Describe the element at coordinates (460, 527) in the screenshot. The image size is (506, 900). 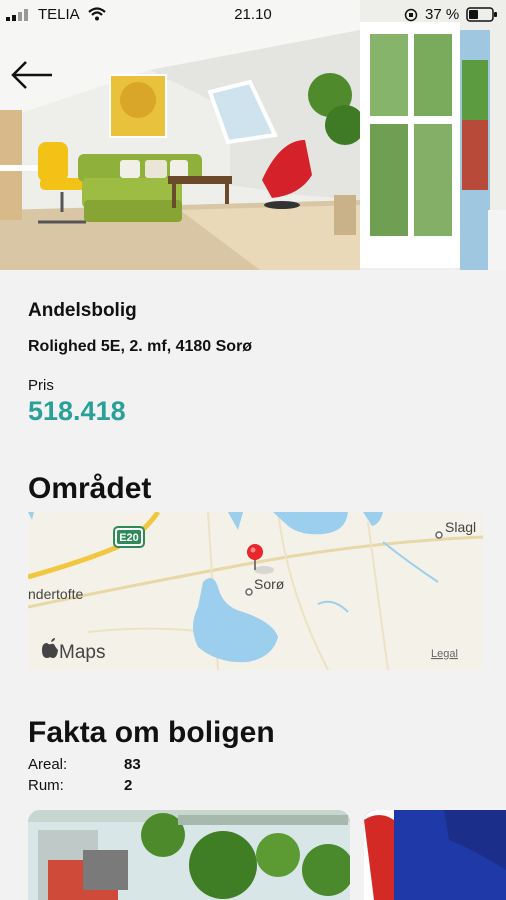
I see `place-label-right: Slagl` at that location.